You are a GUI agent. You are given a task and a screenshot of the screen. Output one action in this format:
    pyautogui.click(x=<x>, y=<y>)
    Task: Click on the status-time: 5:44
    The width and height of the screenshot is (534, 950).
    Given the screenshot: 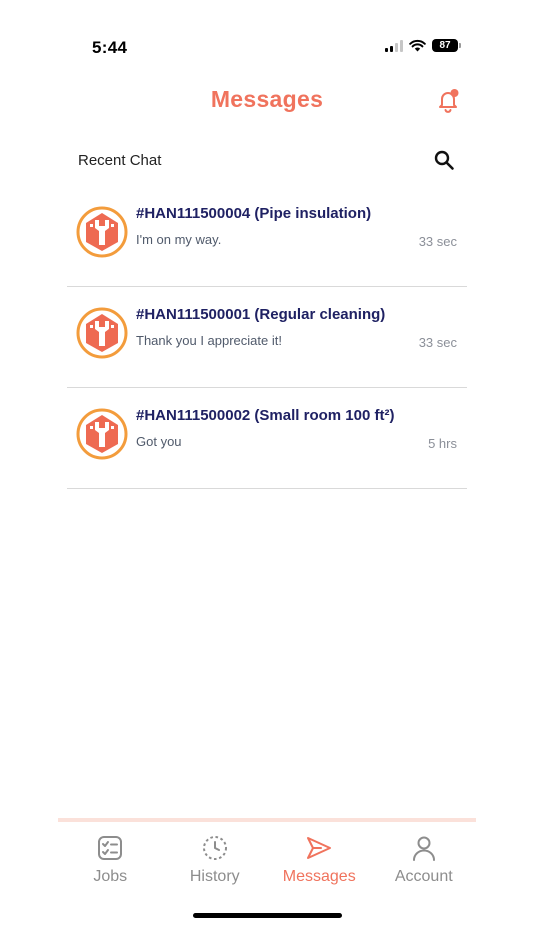 What is the action you would take?
    pyautogui.click(x=110, y=47)
    